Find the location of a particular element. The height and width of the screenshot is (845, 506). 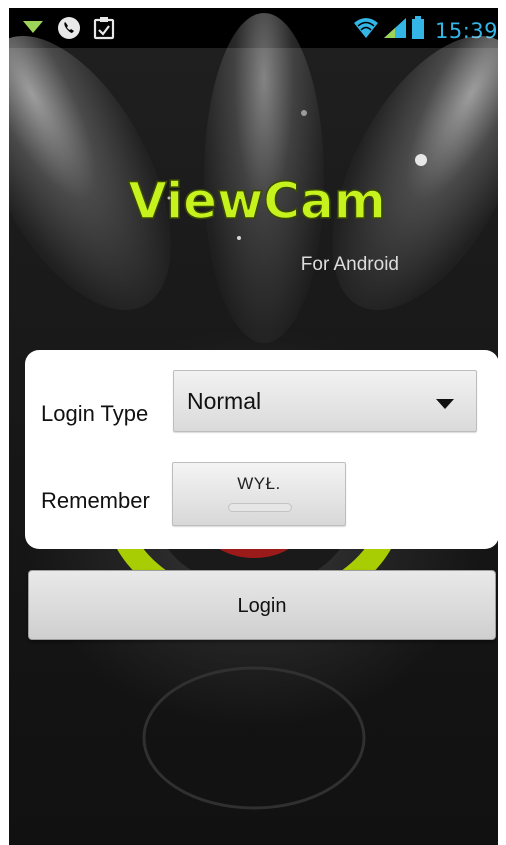

login-type-dropdown: Normal is located at coordinates (325, 401).